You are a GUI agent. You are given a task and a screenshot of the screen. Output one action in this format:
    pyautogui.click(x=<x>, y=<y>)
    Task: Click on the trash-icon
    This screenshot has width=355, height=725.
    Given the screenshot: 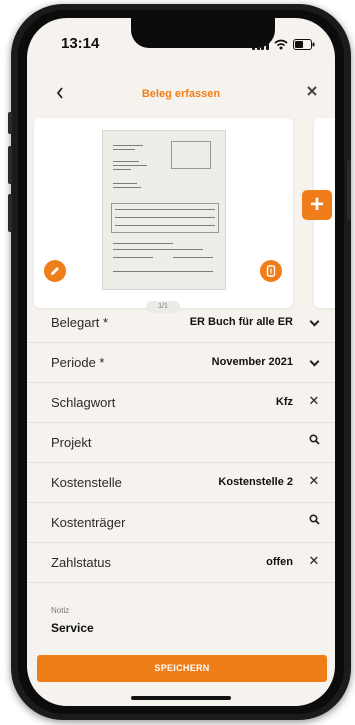 What is the action you would take?
    pyautogui.click(x=271, y=271)
    